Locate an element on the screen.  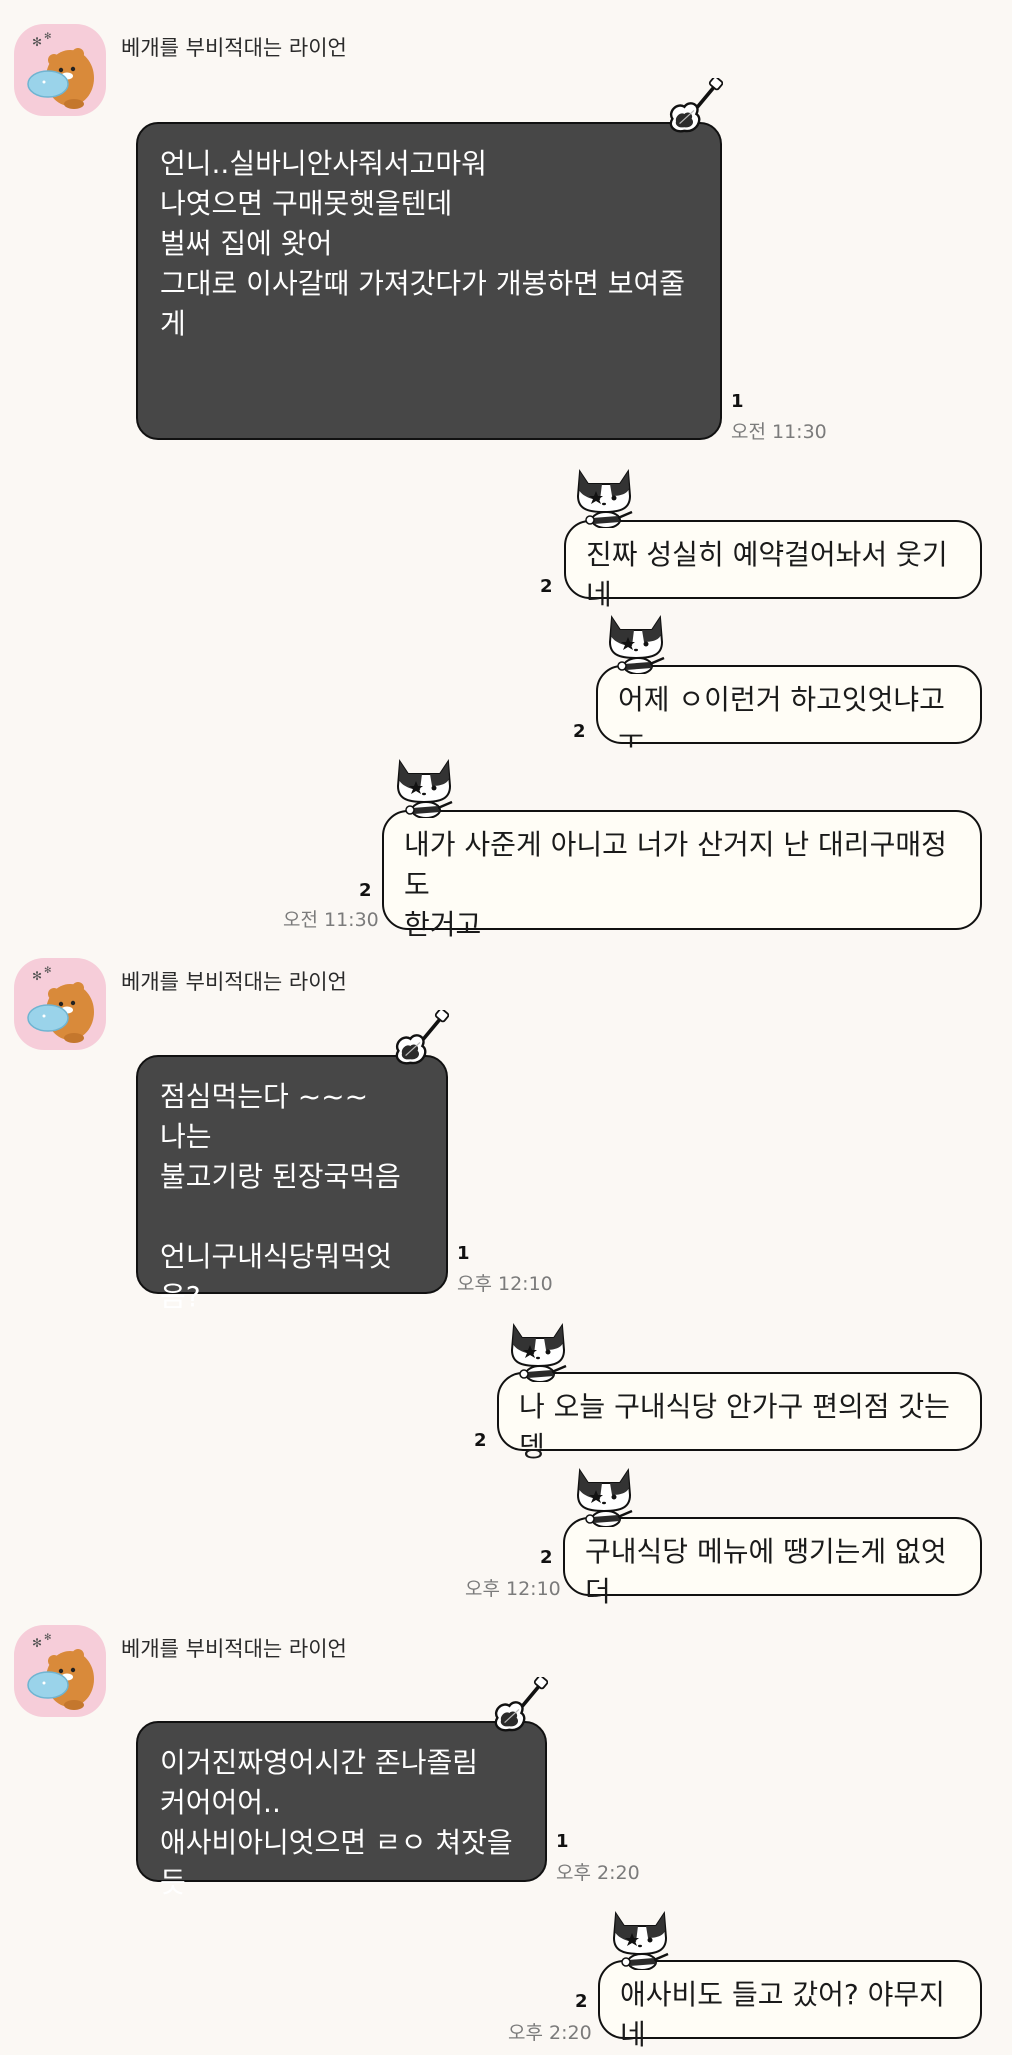
message-bubble-outgoing: 애사비도 들고 갔어? 야무지네 is located at coordinates (790, 2005).